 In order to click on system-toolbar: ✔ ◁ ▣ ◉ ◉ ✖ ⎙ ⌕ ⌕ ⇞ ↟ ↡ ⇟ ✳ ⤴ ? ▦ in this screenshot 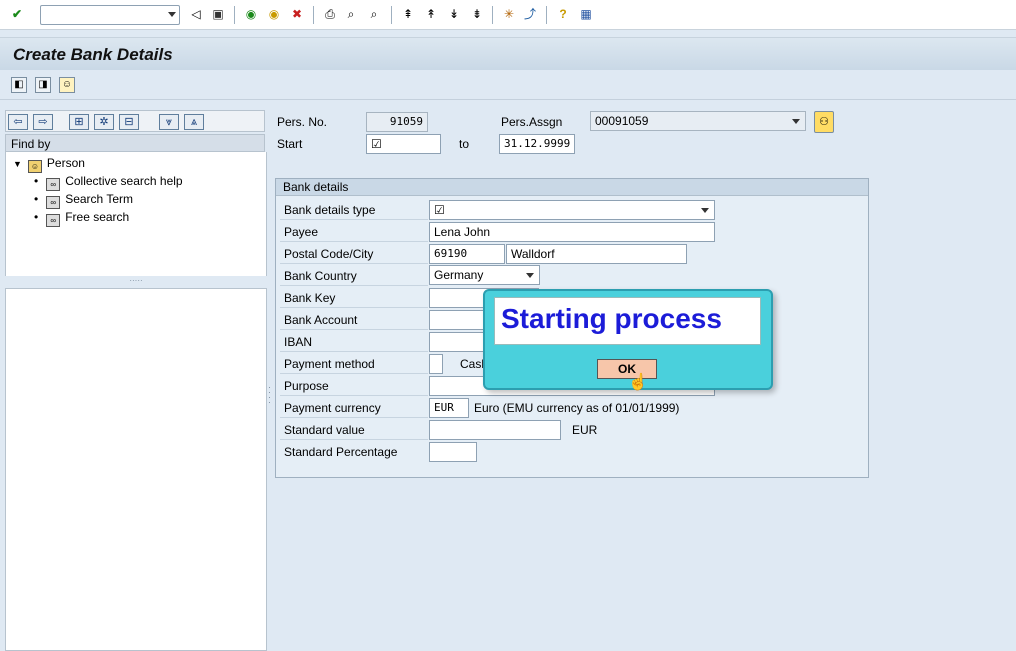, I will do `click(508, 15)`.